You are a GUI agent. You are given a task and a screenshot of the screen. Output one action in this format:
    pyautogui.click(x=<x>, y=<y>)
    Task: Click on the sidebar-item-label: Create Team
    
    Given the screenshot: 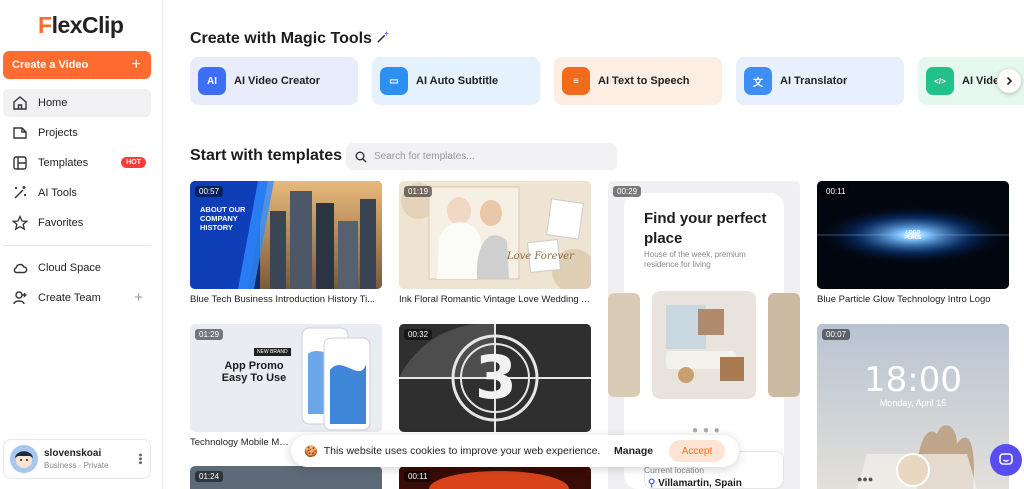 What is the action you would take?
    pyautogui.click(x=69, y=298)
    